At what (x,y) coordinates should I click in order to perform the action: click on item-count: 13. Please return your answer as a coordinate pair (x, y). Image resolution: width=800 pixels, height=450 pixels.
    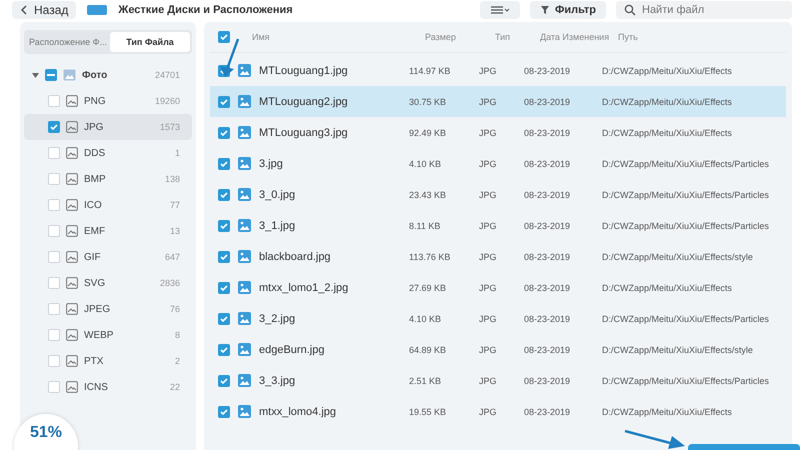
    Looking at the image, I should click on (175, 231).